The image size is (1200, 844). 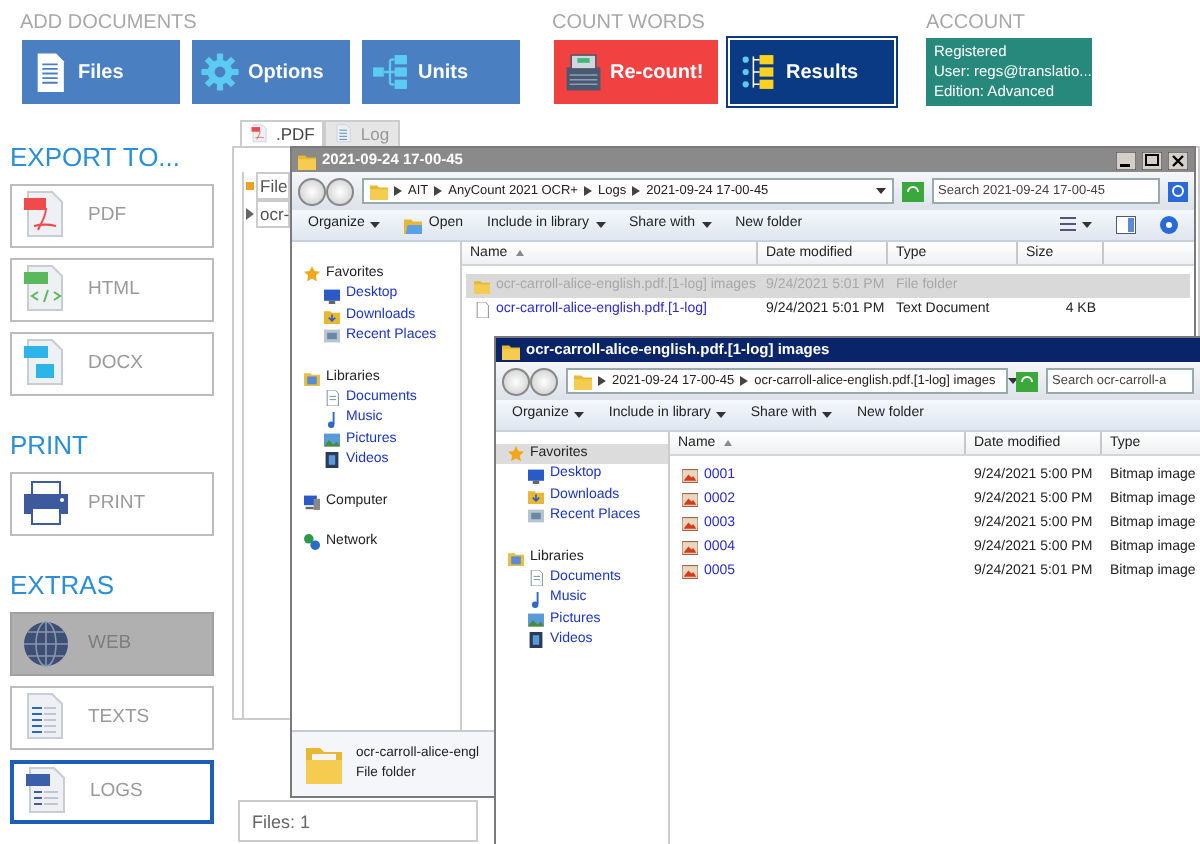 I want to click on status-bar: Files: 1, so click(x=358, y=821).